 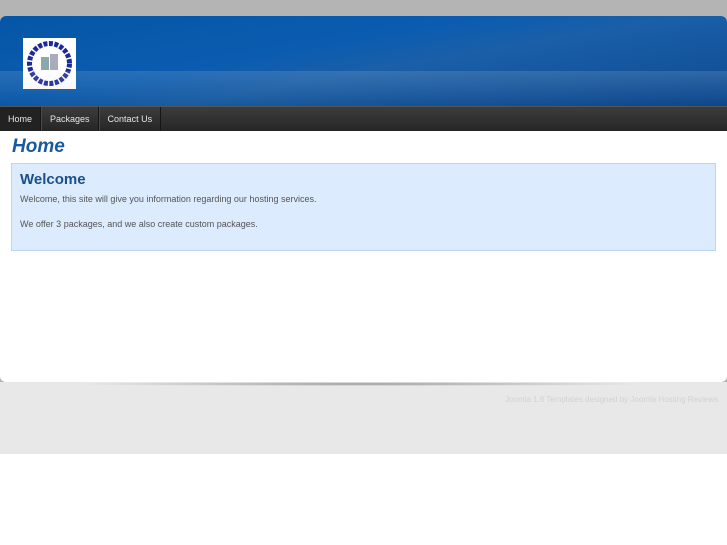 I want to click on site-logo, so click(x=49, y=63).